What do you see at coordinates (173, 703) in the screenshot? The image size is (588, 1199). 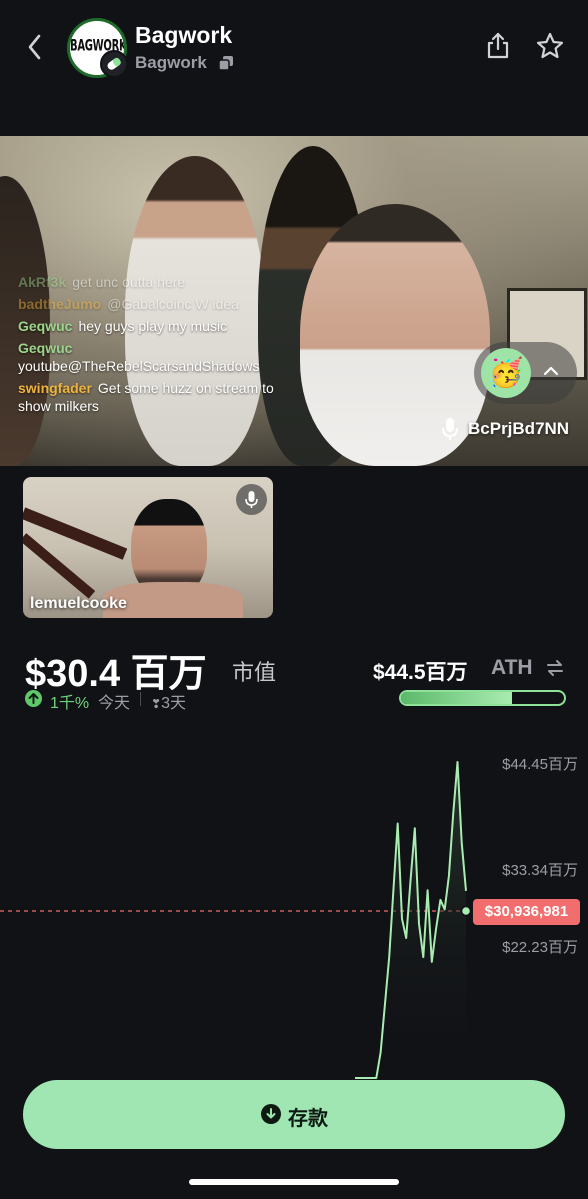 I see `period-selector-label: 3天` at bounding box center [173, 703].